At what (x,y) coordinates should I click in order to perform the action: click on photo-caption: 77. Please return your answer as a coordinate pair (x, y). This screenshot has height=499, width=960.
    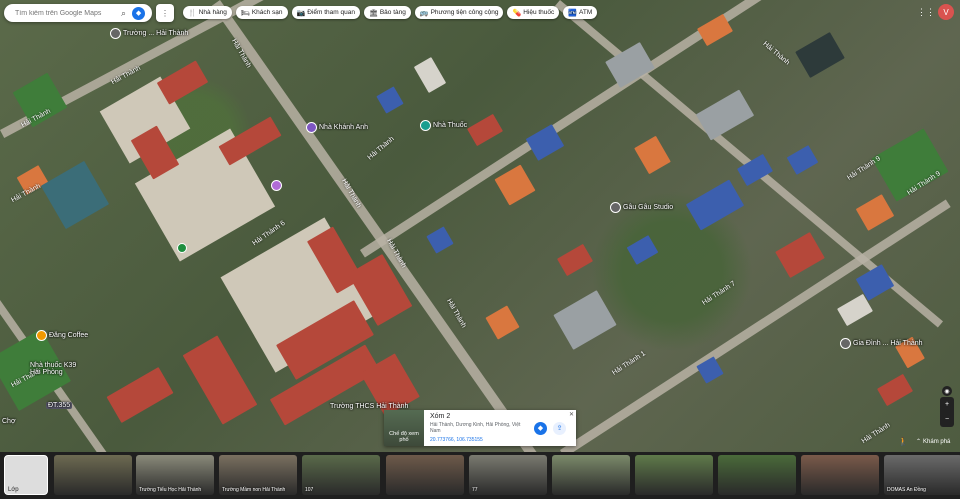
    Looking at the image, I should click on (475, 490).